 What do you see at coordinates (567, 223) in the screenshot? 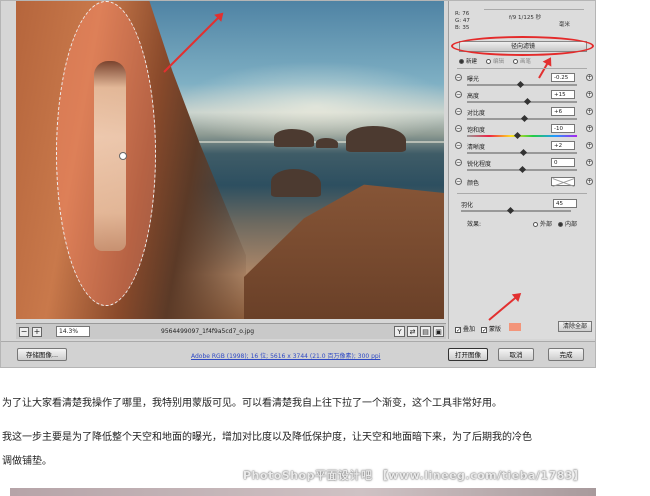
I see `effect-inside: 内部` at bounding box center [567, 223].